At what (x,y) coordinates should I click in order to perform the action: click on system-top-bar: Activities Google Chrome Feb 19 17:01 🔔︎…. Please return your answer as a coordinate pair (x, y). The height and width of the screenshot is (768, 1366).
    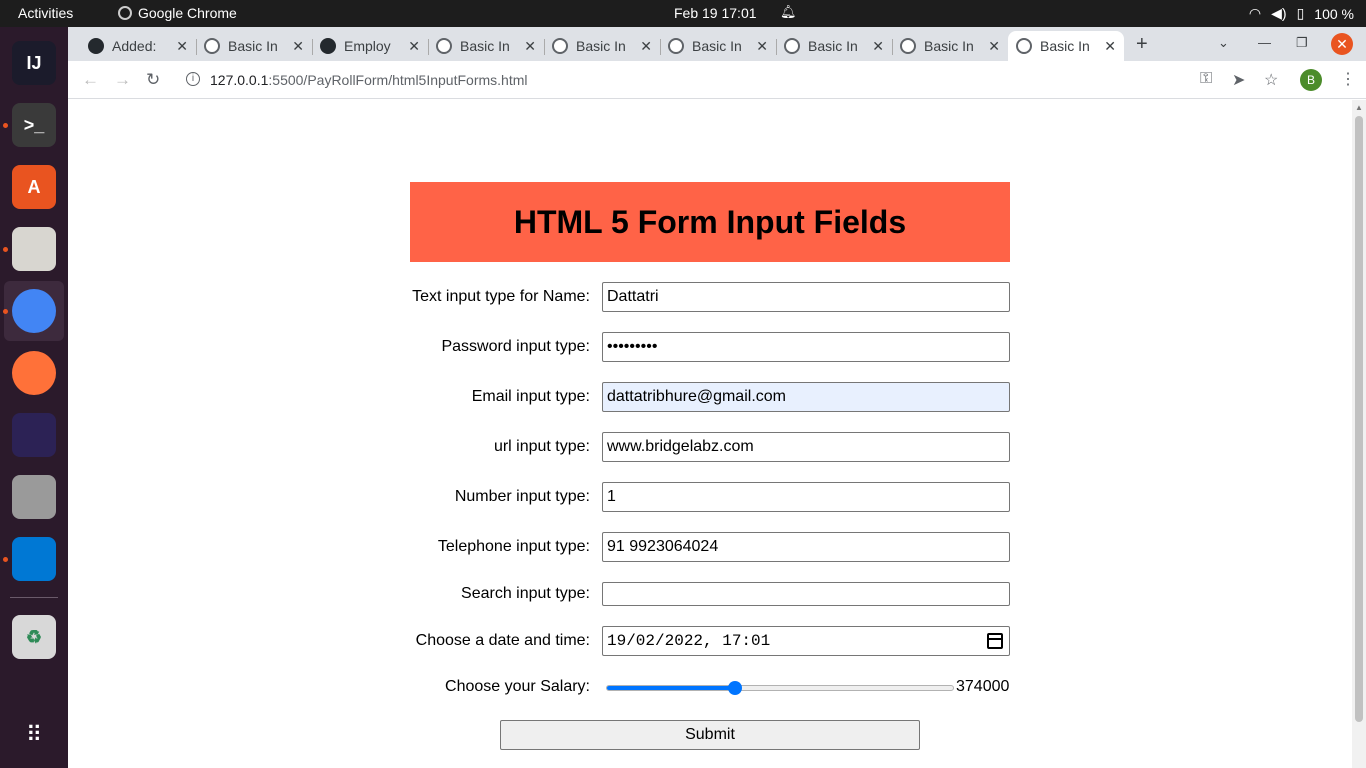
    Looking at the image, I should click on (683, 13).